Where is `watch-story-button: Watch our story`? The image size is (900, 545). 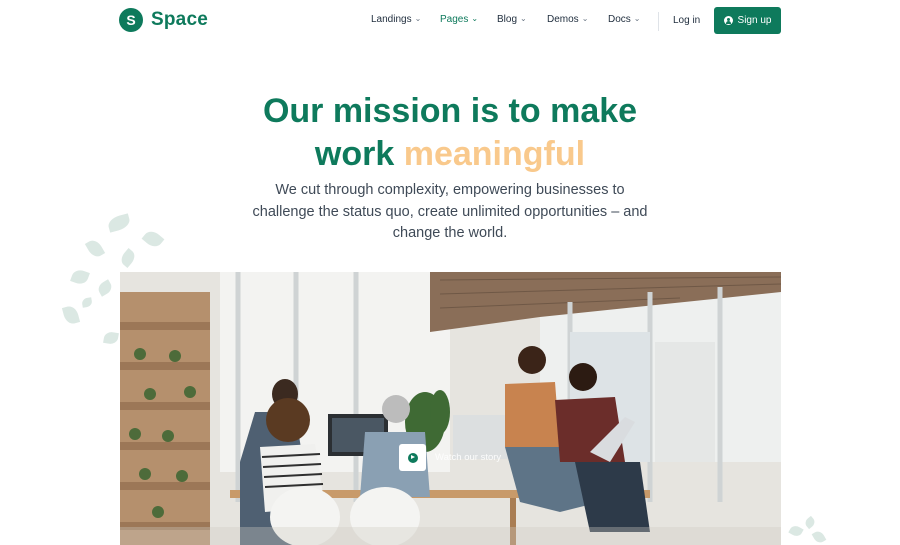 watch-story-button: Watch our story is located at coordinates (450, 457).